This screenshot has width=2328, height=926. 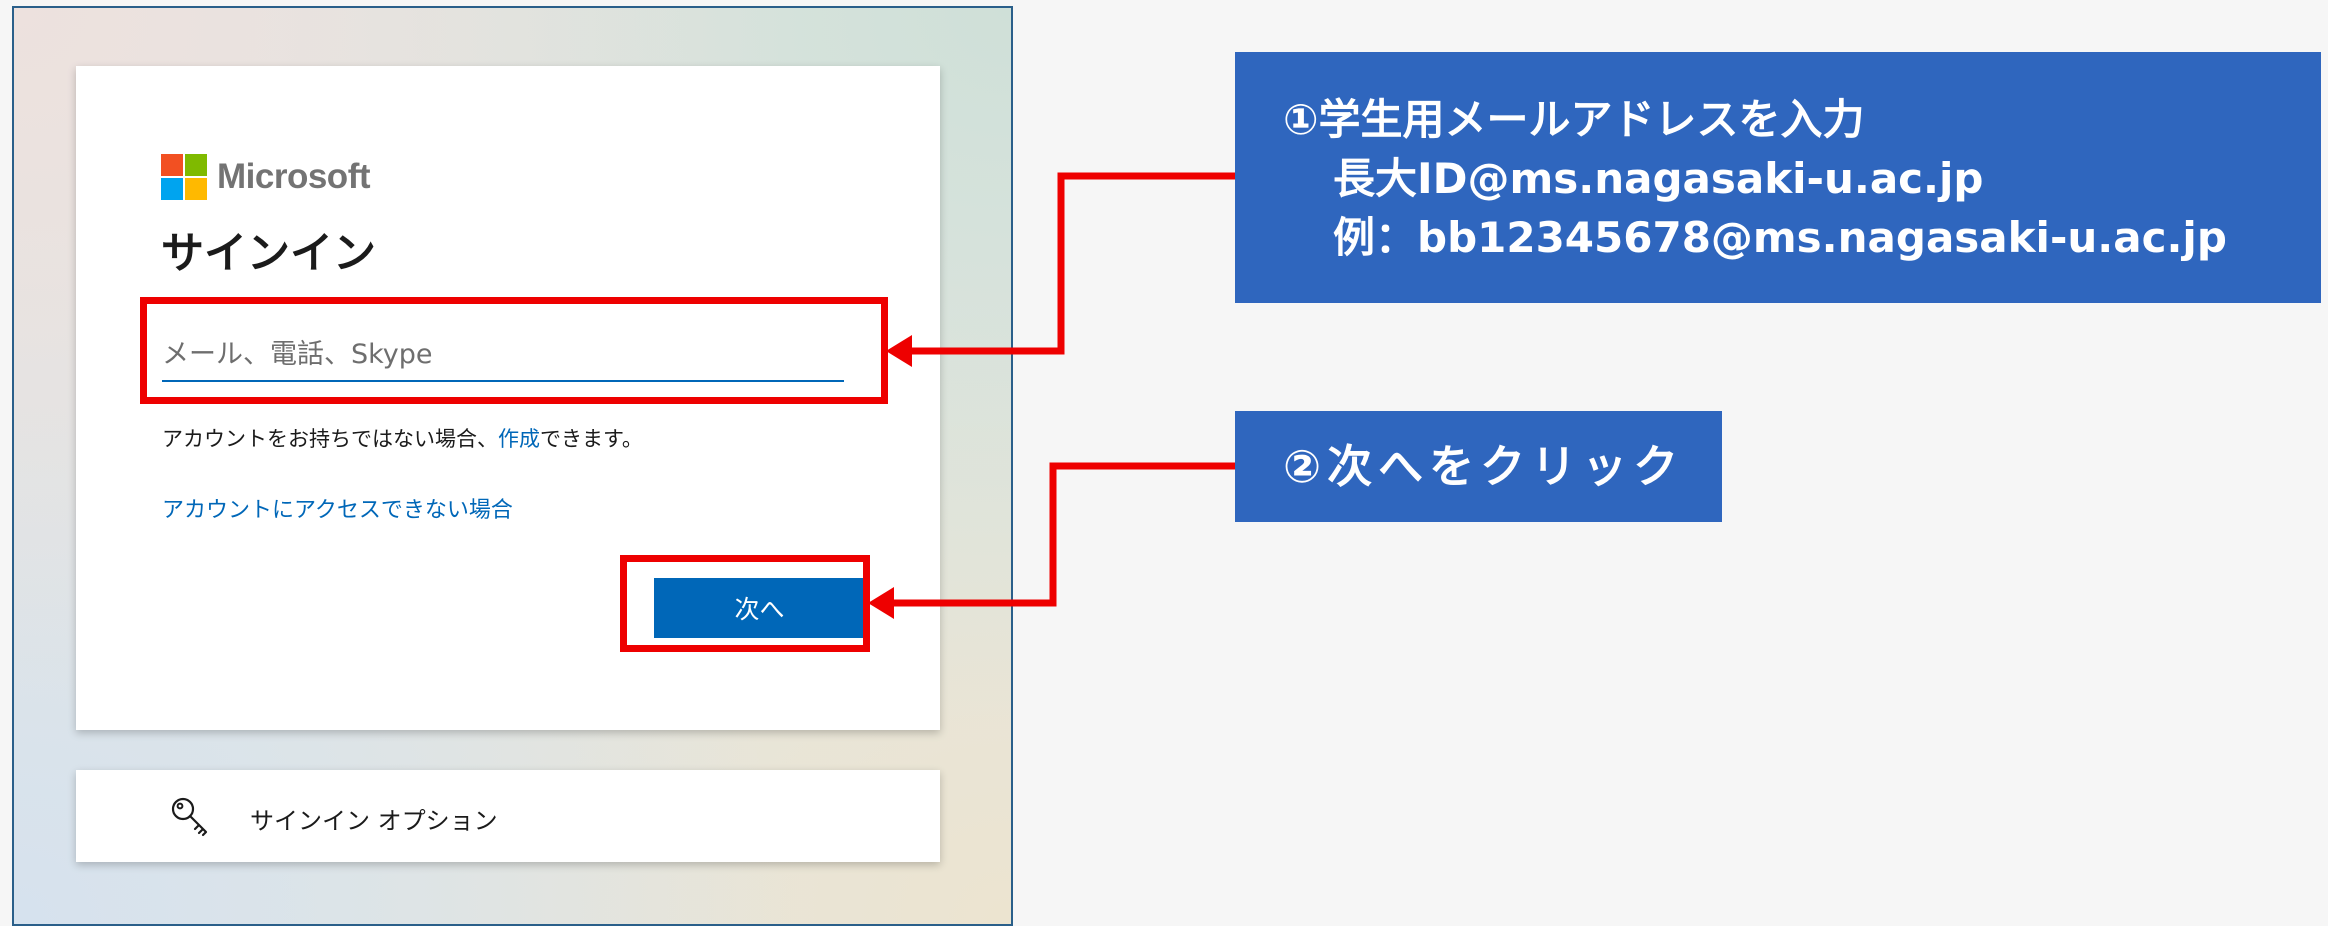 What do you see at coordinates (1478, 466) in the screenshot?
I see `step2-callout: ②次へをクリック` at bounding box center [1478, 466].